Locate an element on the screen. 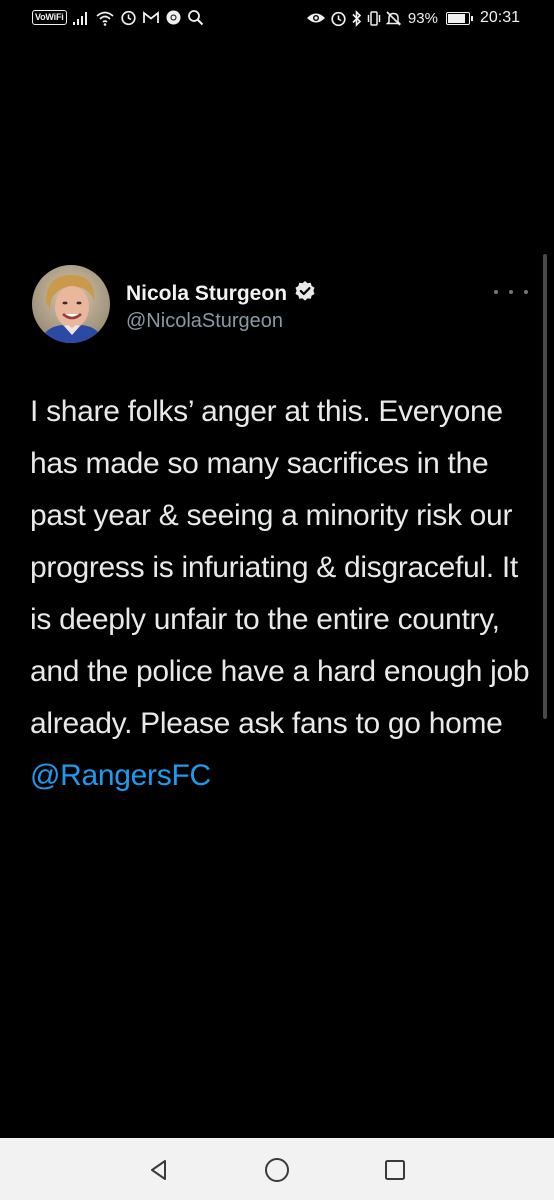  navigation-bar is located at coordinates (277, 1169).